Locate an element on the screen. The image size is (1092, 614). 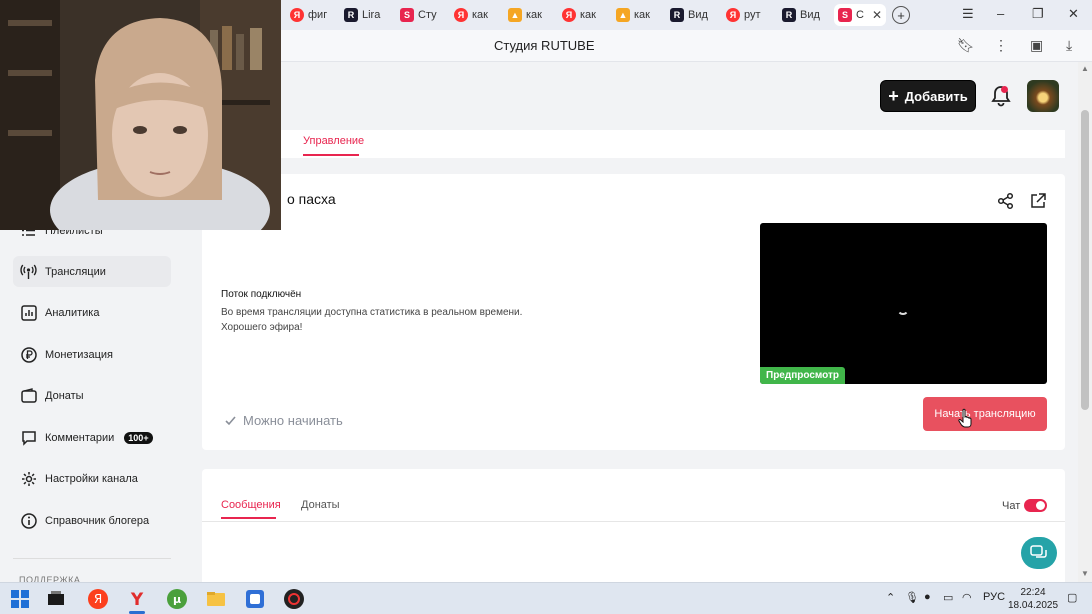
sidebar-item-monetization: Монетизация is located at coordinates (92, 354).